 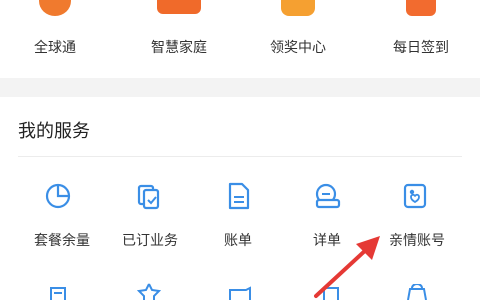 I want to click on document-icon, so click(x=60, y=293).